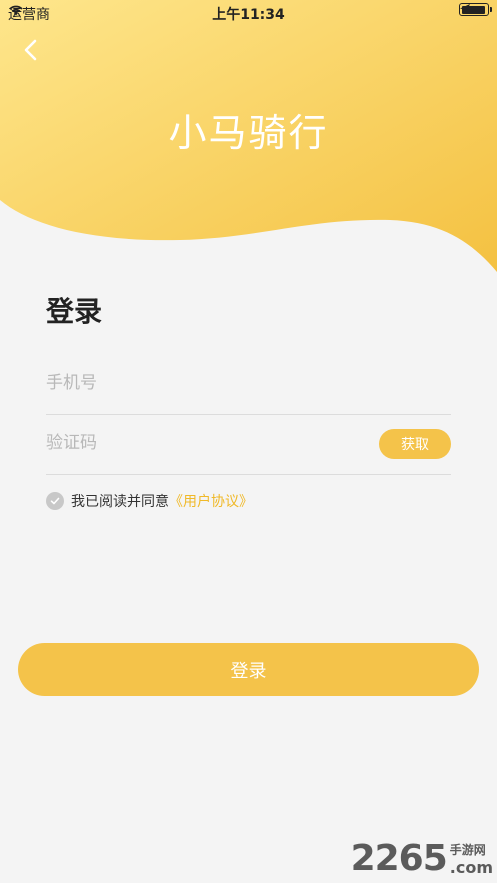  What do you see at coordinates (248, 669) in the screenshot?
I see `login-button: 登录` at bounding box center [248, 669].